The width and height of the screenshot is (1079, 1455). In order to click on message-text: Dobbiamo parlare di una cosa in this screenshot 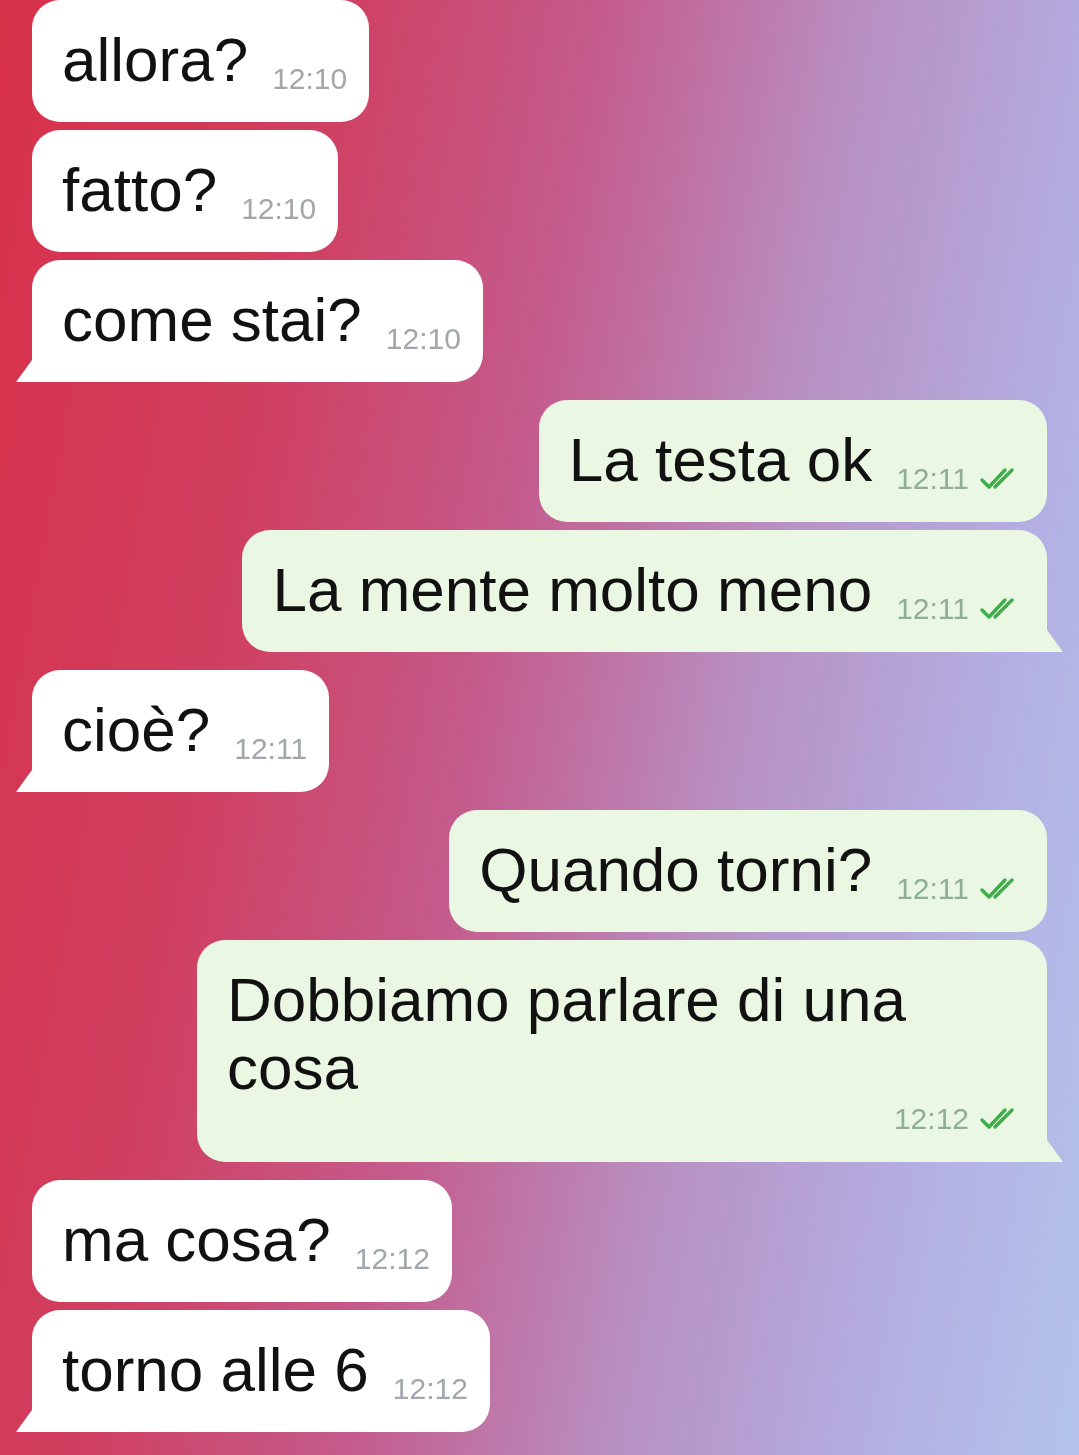, I will do `click(567, 1034)`.